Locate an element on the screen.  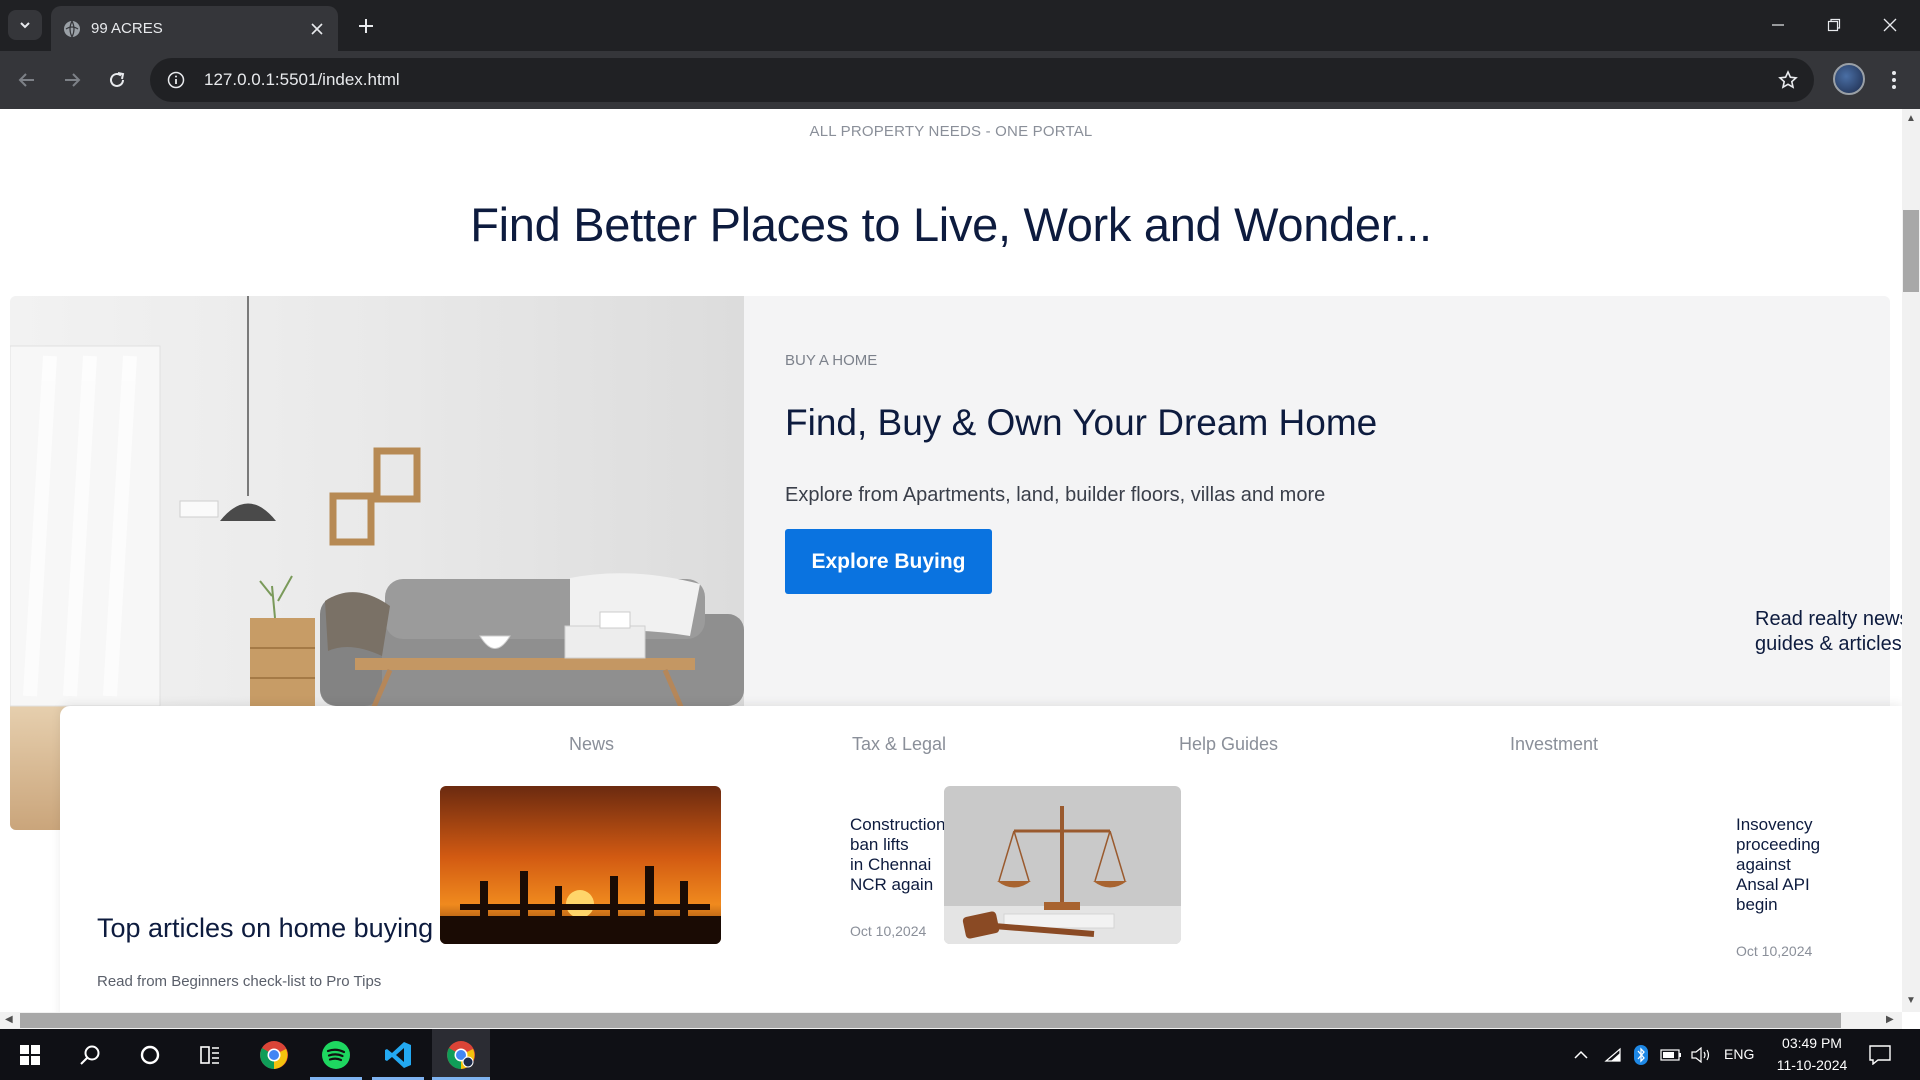
restore-button is located at coordinates (1834, 25).